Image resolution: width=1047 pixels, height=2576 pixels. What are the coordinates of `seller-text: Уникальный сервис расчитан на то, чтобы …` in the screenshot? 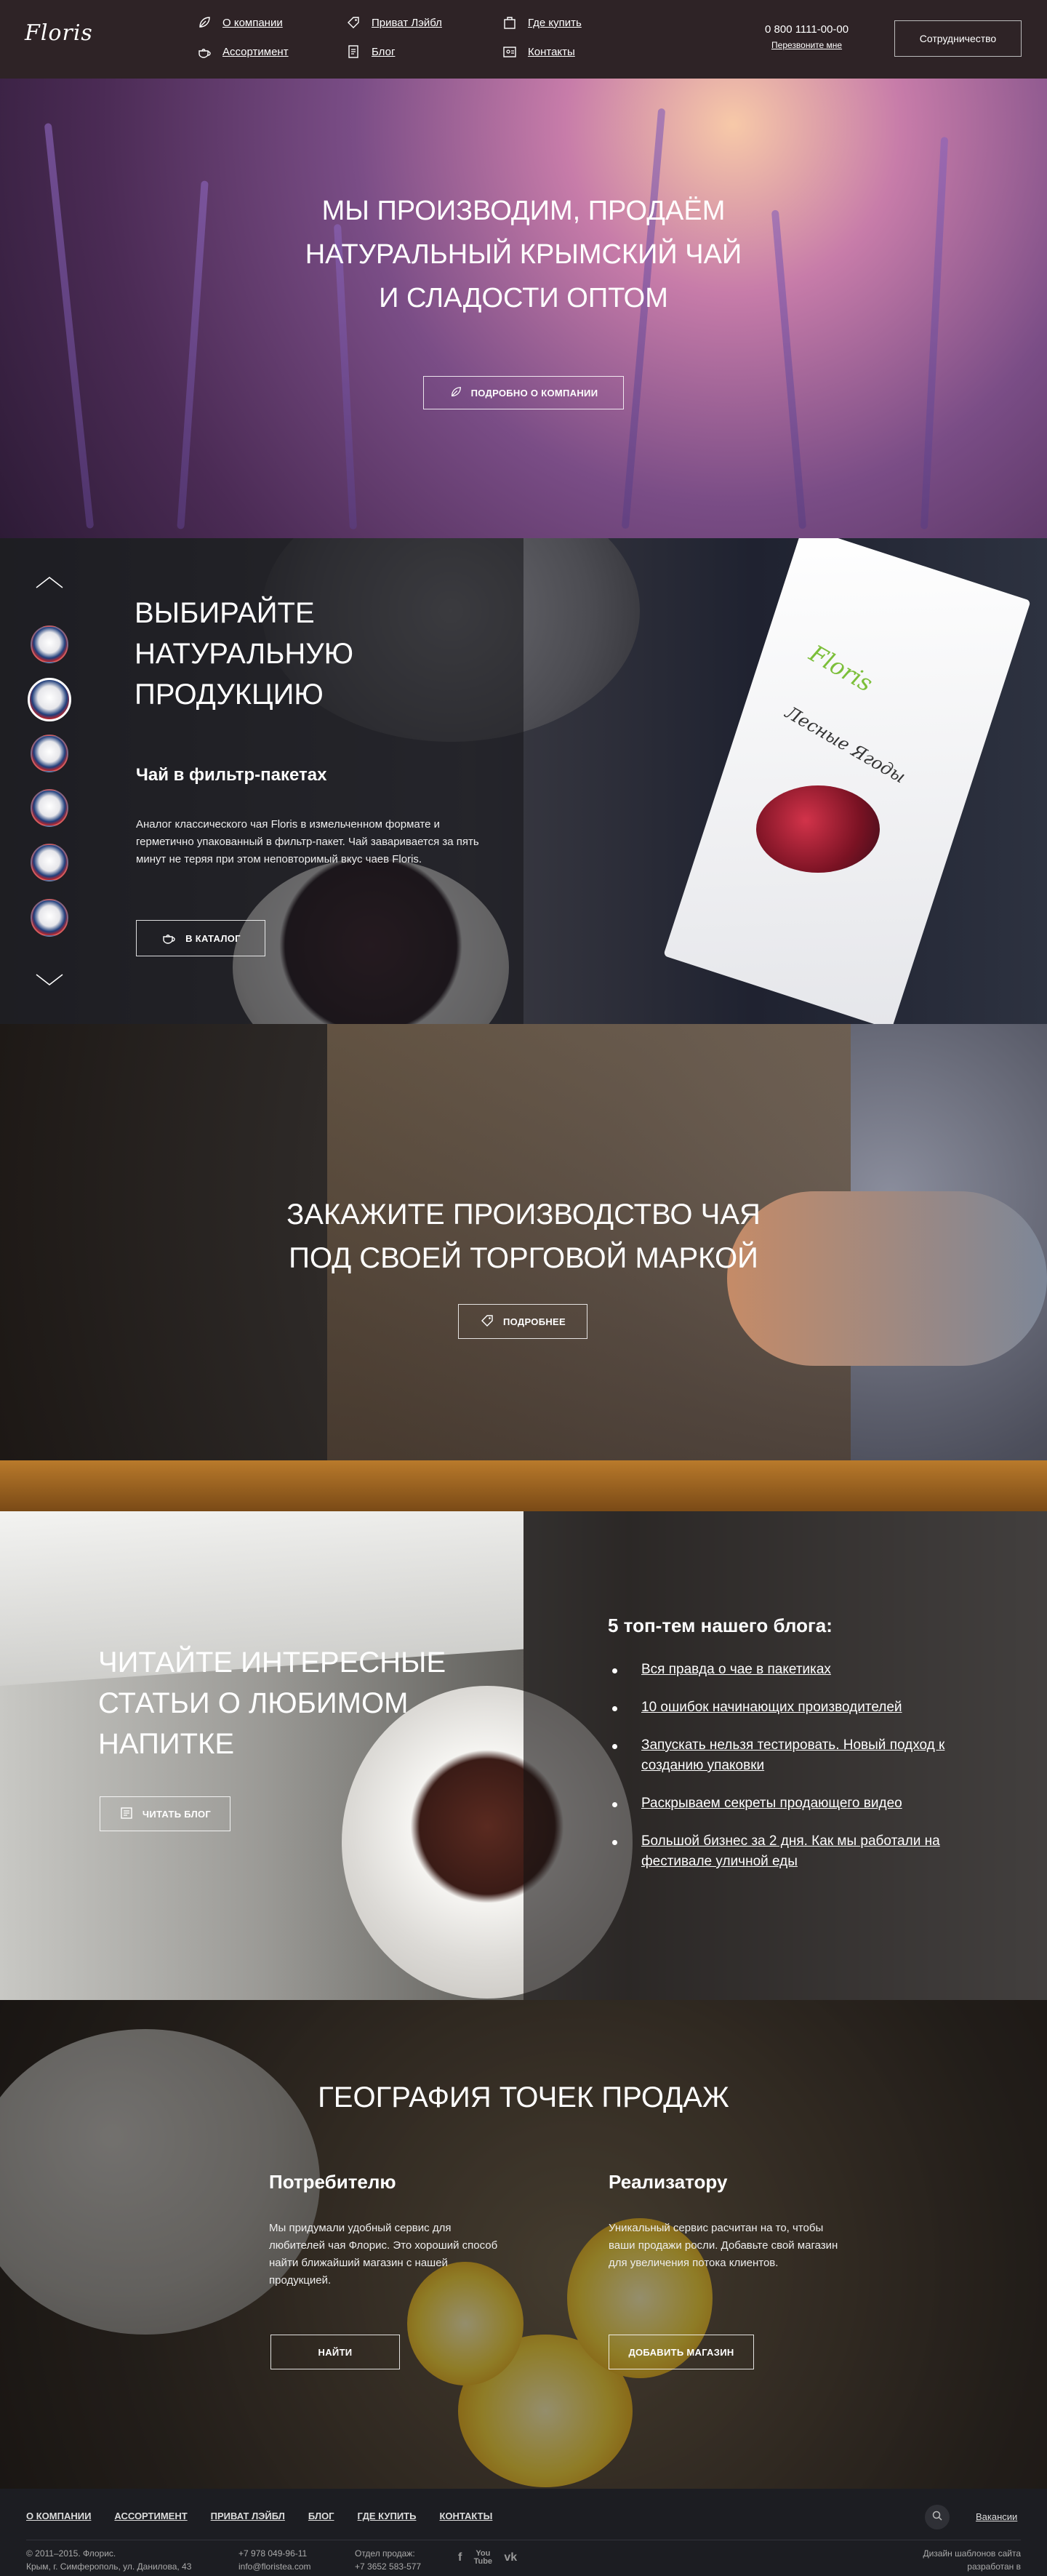 It's located at (723, 2245).